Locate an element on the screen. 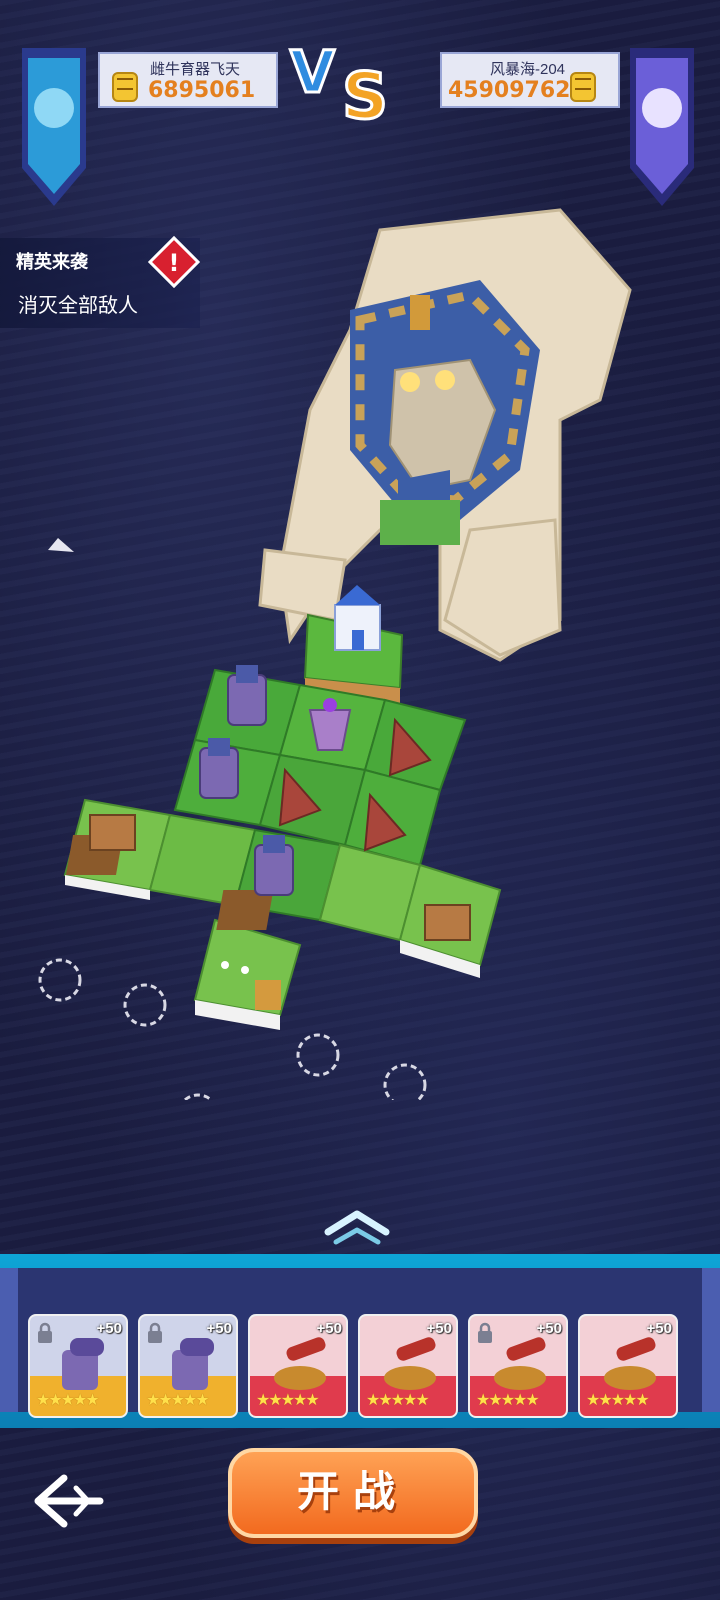  alert-icon: ! is located at coordinates (174, 262).